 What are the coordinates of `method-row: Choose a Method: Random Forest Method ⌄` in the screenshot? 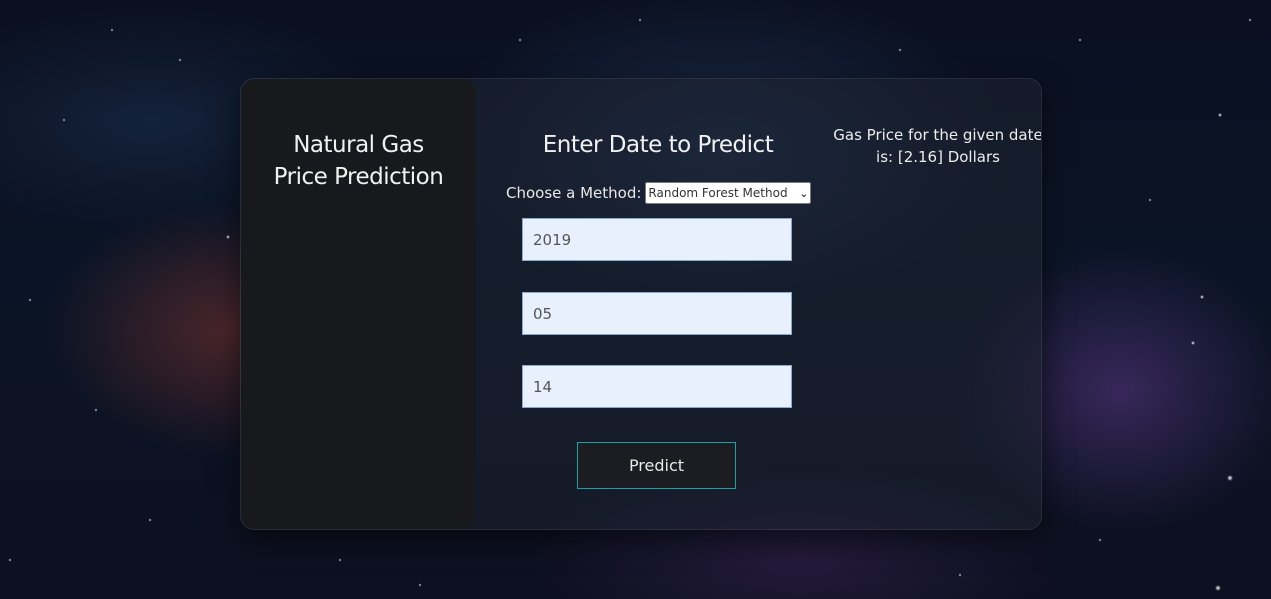 It's located at (659, 193).